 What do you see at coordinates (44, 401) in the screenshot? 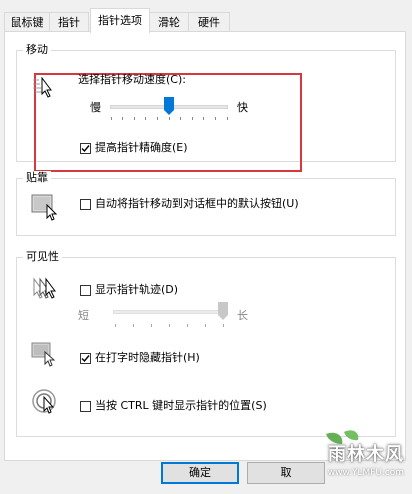
I see `pointer-location-icon` at bounding box center [44, 401].